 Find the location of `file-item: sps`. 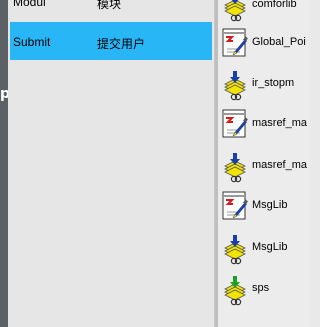

file-item: sps is located at coordinates (263, 289).